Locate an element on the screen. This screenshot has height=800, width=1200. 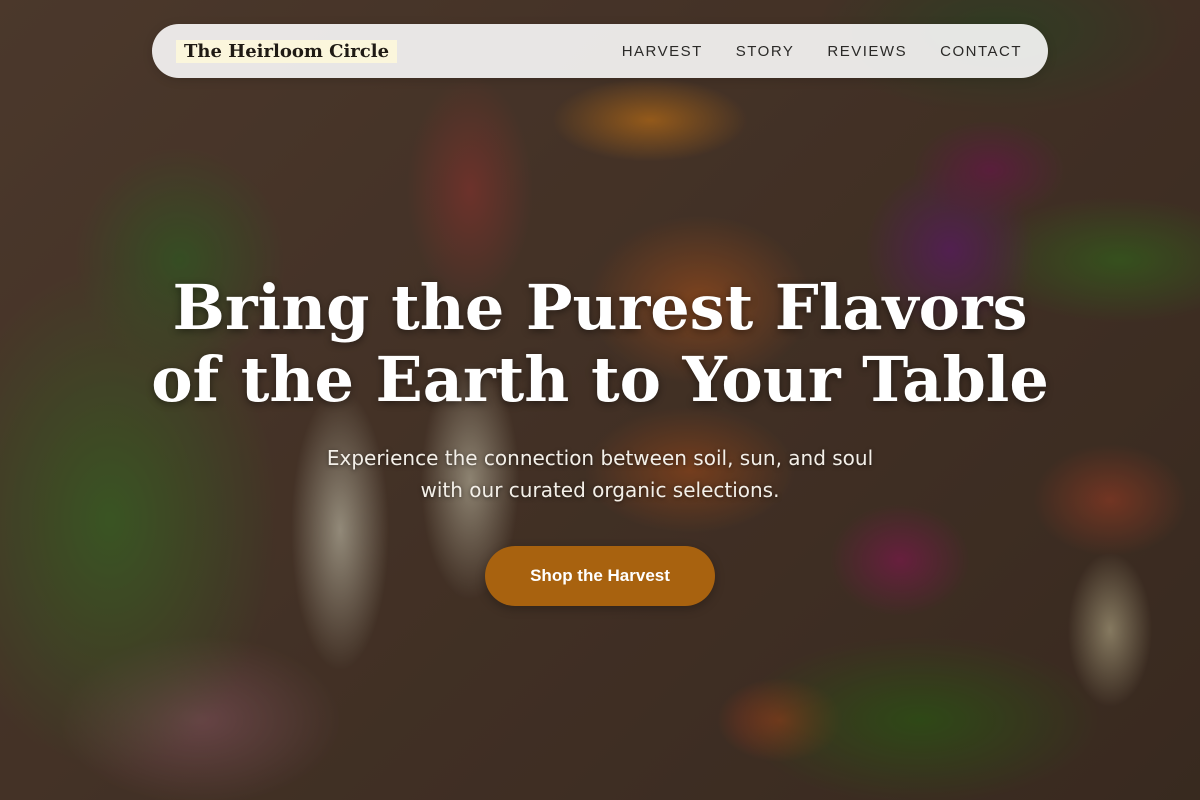
brand-logo: The Heirloom Circle is located at coordinates (287, 51).